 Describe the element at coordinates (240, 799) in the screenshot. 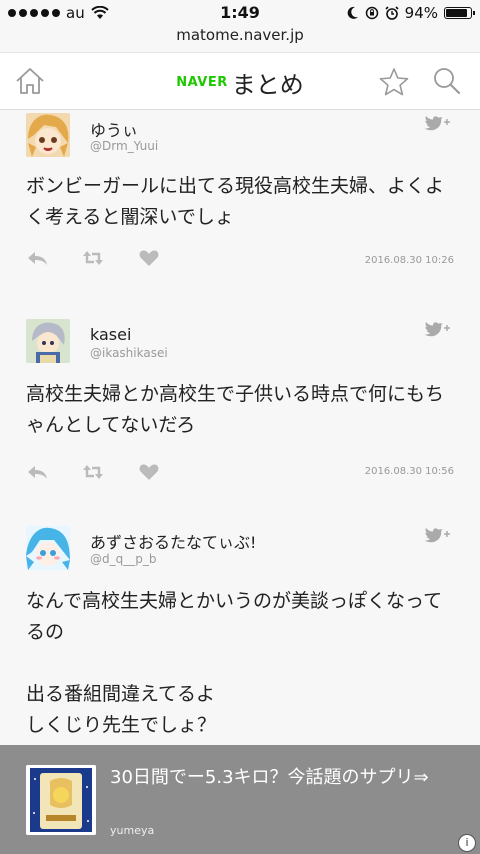

I see `ad-banner: 30日間でー5.3キロ？今話題のサプリ⇒ yumeya i` at that location.